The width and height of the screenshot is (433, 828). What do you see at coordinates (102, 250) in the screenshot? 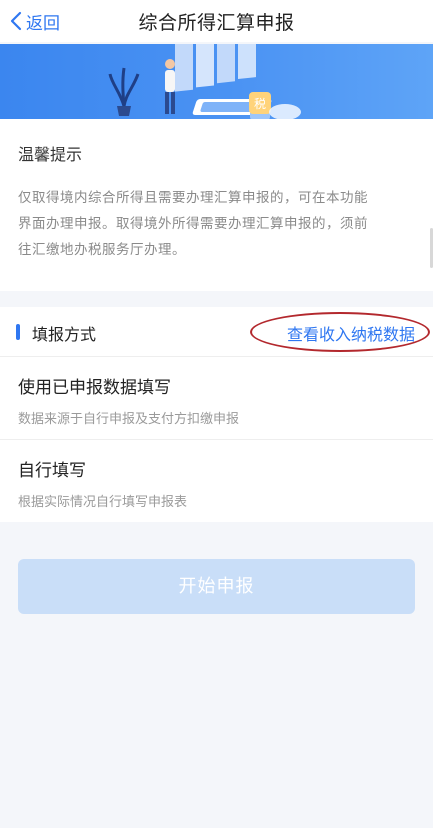
I see `notice-line: 往汇缴地办税服务厅办理。` at bounding box center [102, 250].